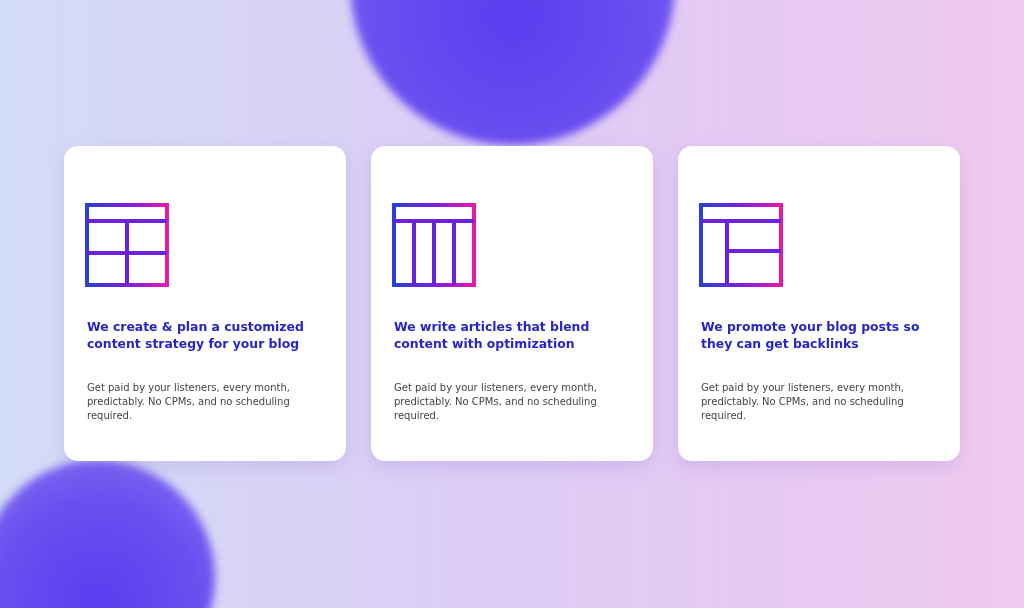 The width and height of the screenshot is (1024, 608). Describe the element at coordinates (811, 335) in the screenshot. I see `card-title: We promote your blog posts so they can get backlinks` at that location.